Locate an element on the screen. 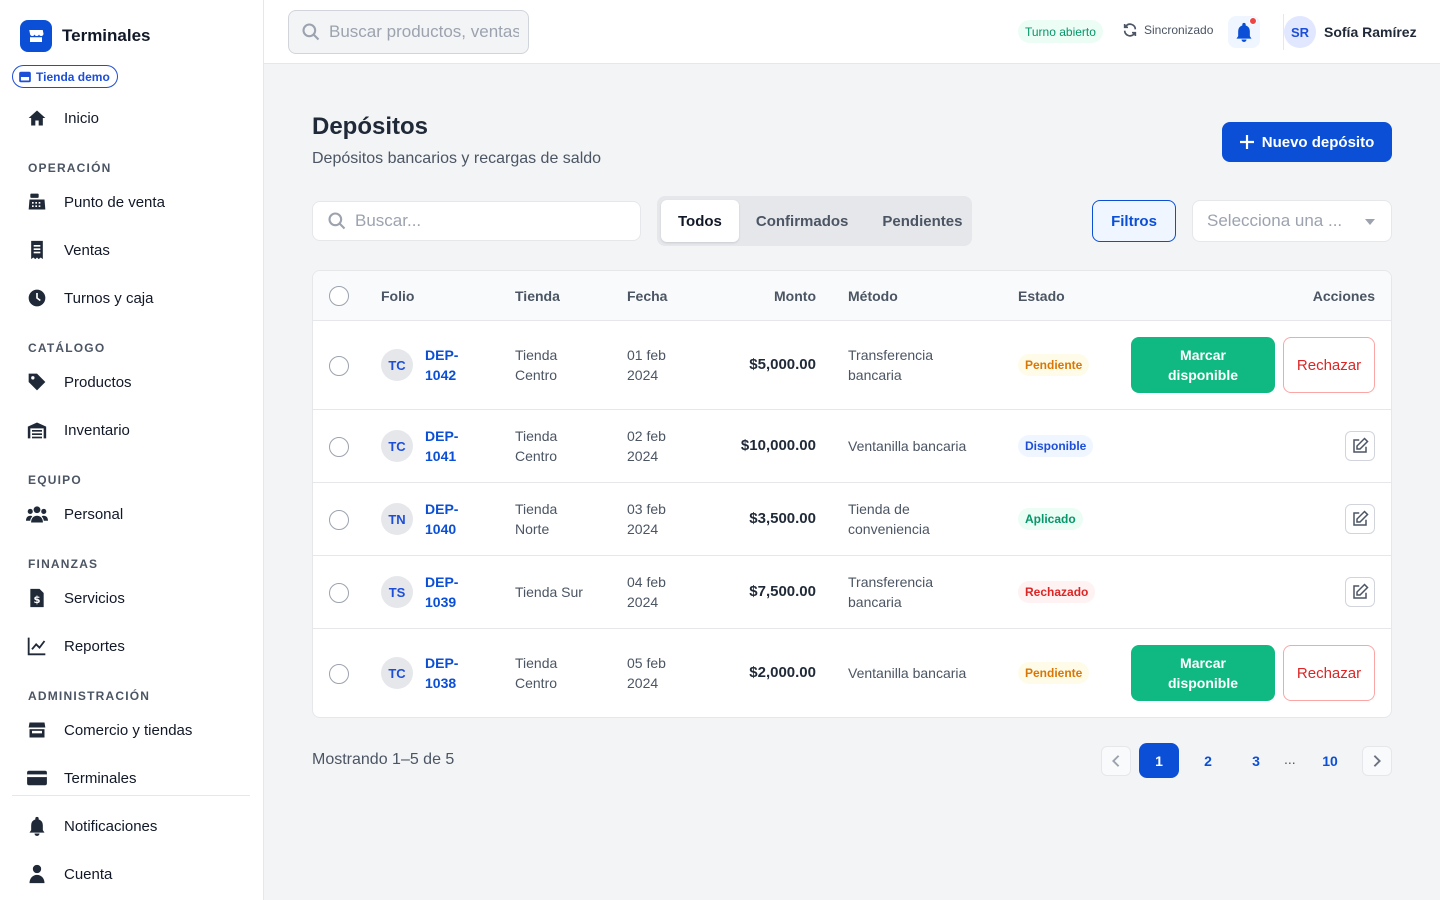  date-line: 02 feb is located at coordinates (646, 436).